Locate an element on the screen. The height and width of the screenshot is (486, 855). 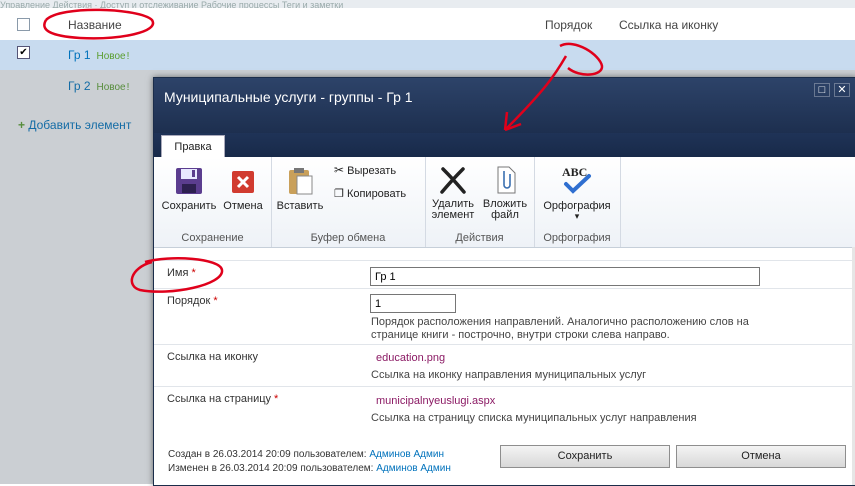
name-input is located at coordinates (565, 276).